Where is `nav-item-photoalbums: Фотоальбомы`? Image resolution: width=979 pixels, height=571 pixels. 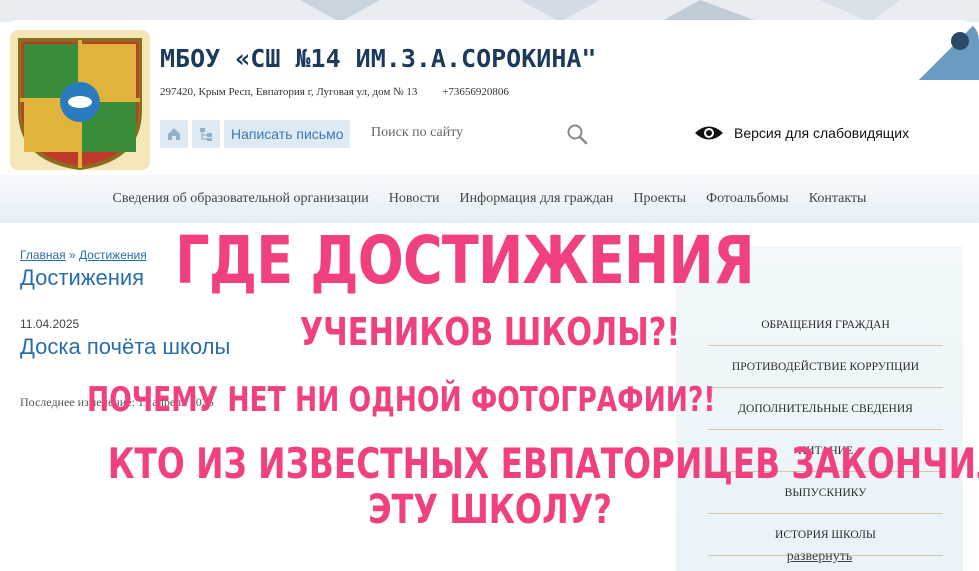
nav-item-photoalbums: Фотоальбомы is located at coordinates (747, 199).